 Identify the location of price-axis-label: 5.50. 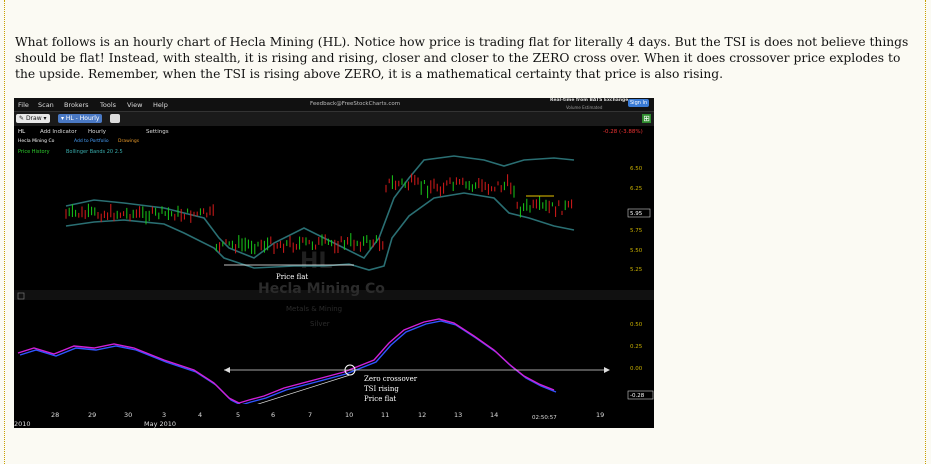
(636, 251).